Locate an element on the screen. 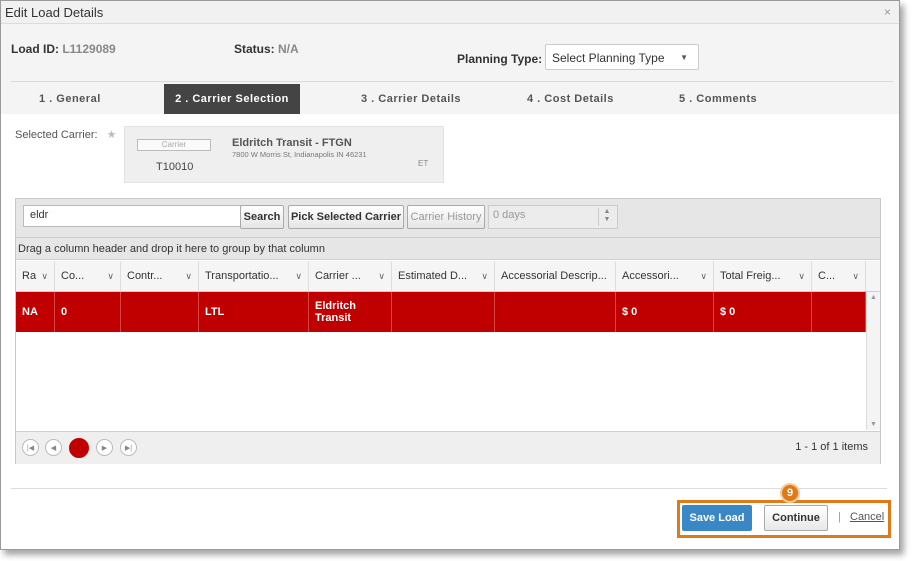 This screenshot has width=912, height=561. planning-type-select: Select Planning Type ▼ is located at coordinates (622, 57).